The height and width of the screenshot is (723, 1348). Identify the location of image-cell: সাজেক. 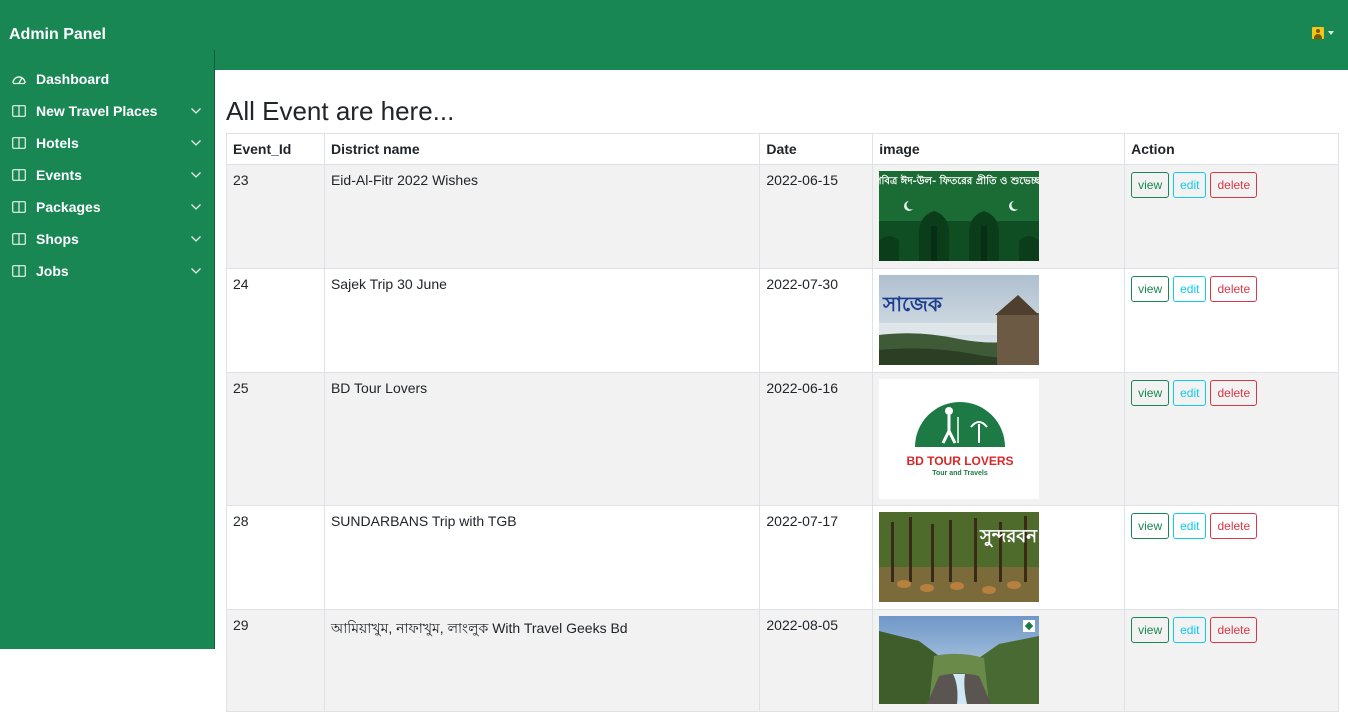
(999, 320).